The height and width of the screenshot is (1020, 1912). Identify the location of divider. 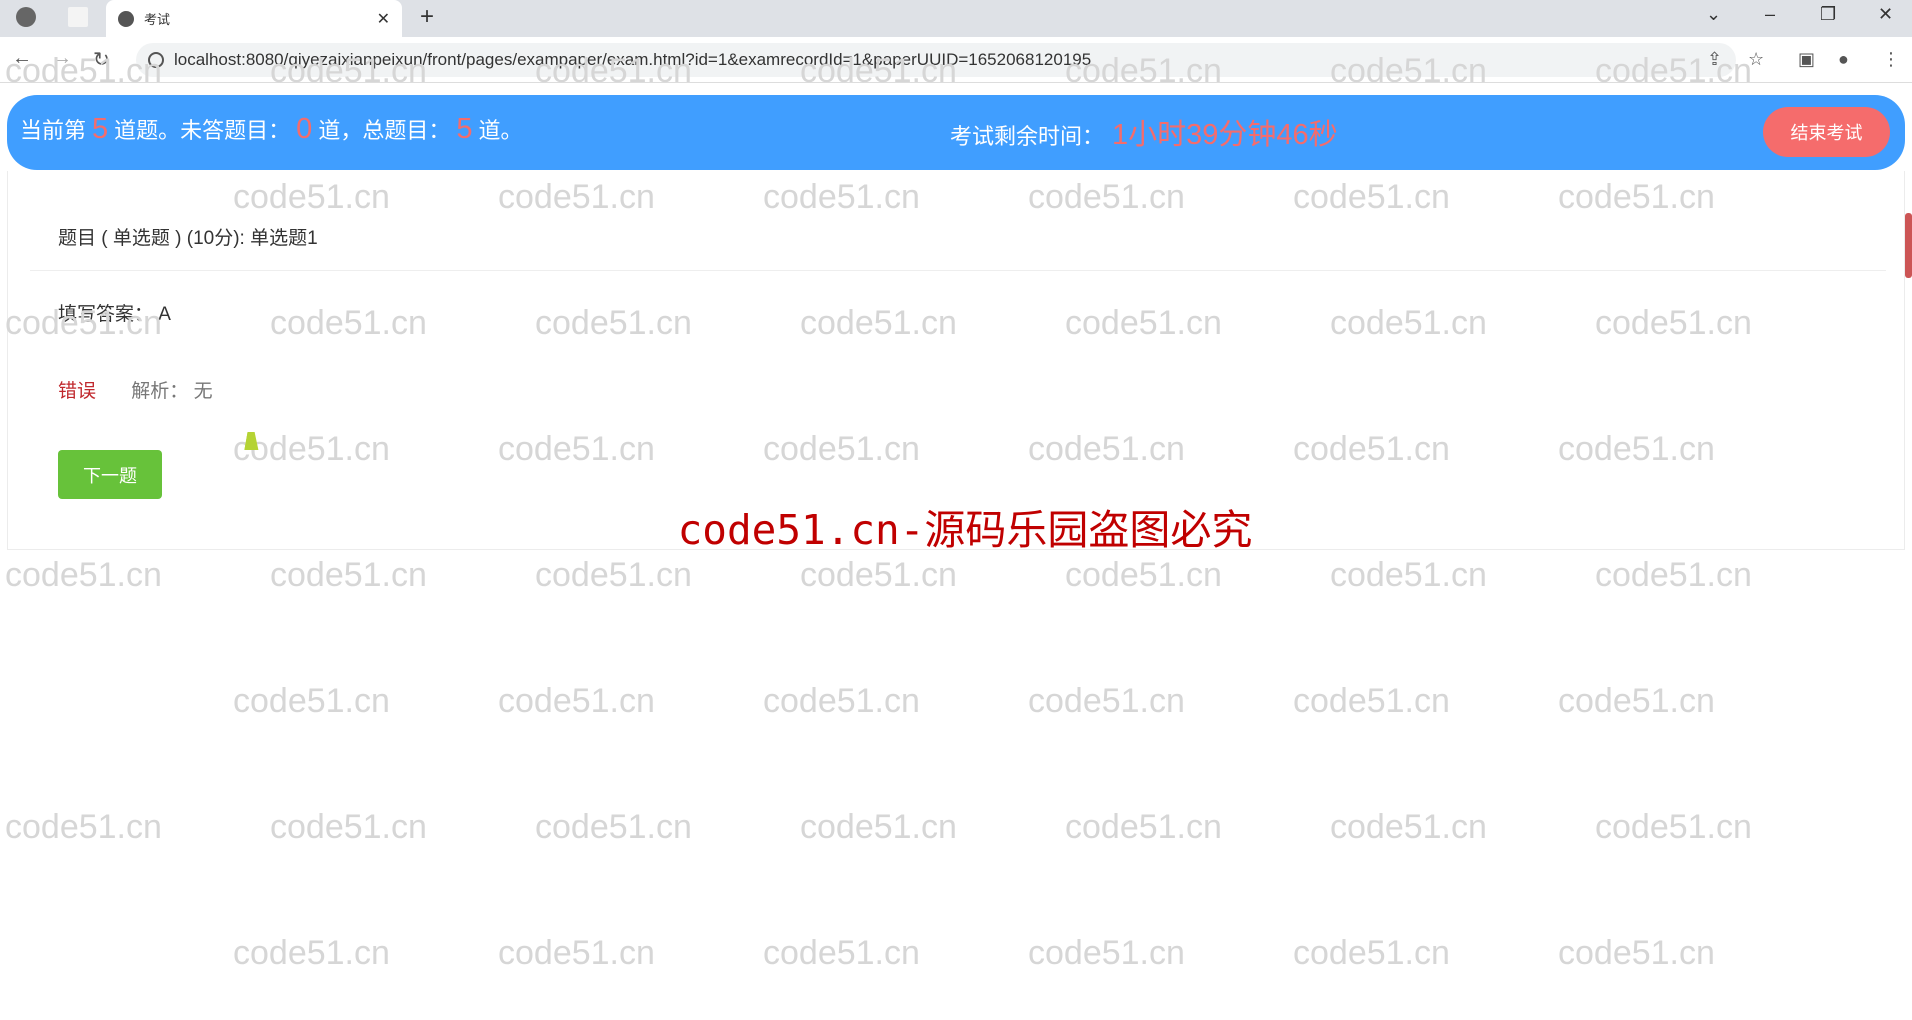
(958, 270).